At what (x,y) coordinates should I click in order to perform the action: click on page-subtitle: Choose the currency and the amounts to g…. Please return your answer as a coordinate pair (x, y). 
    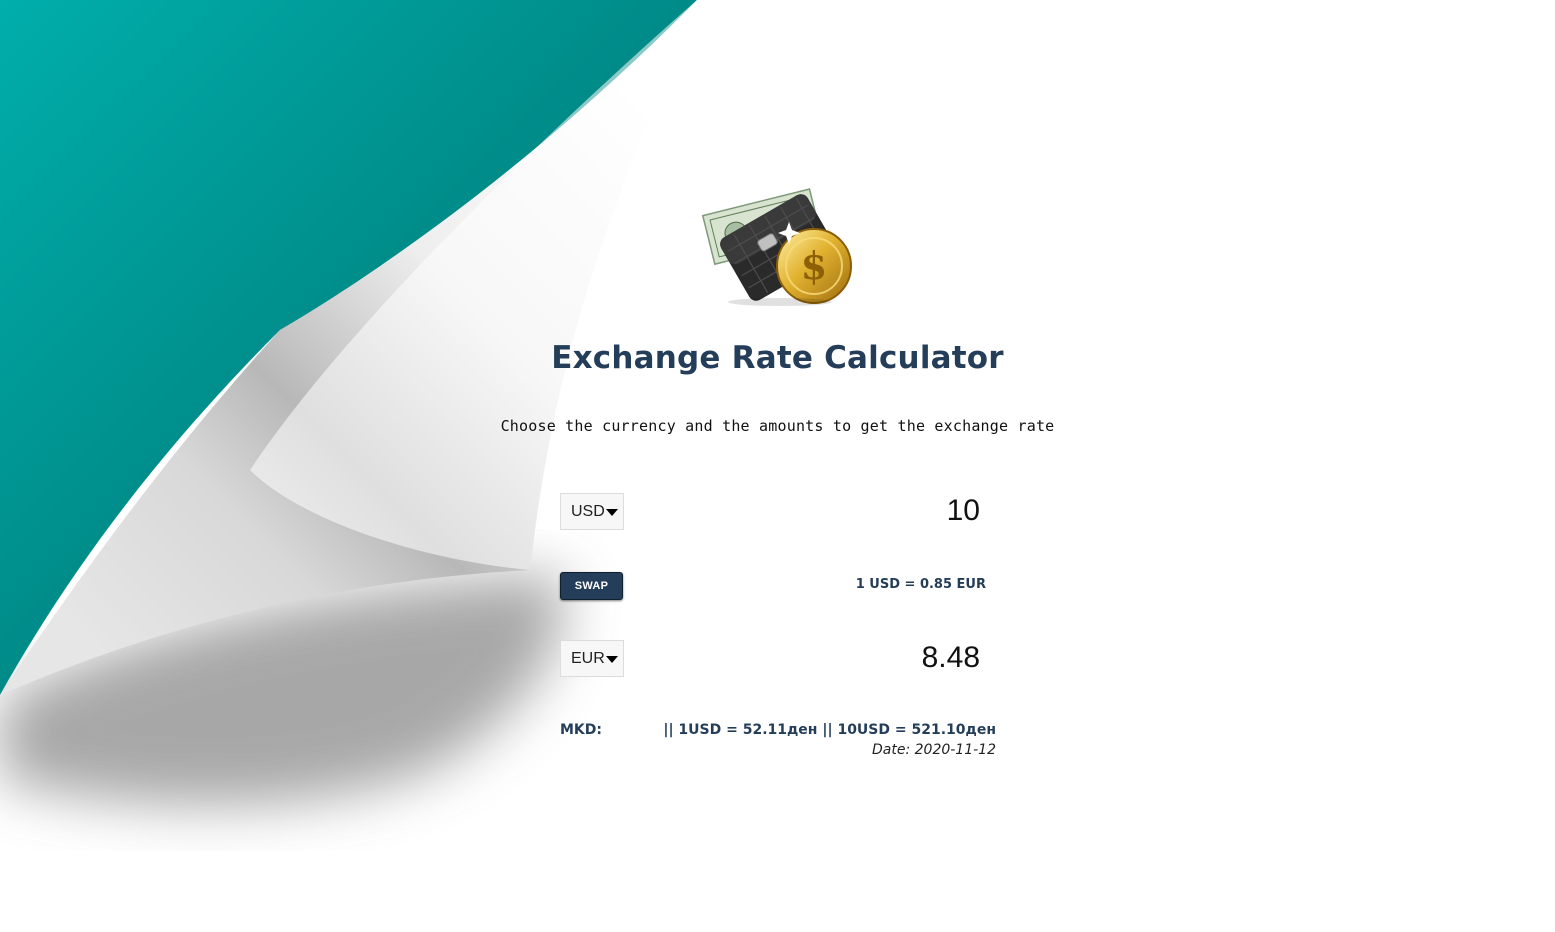
    Looking at the image, I should click on (777, 426).